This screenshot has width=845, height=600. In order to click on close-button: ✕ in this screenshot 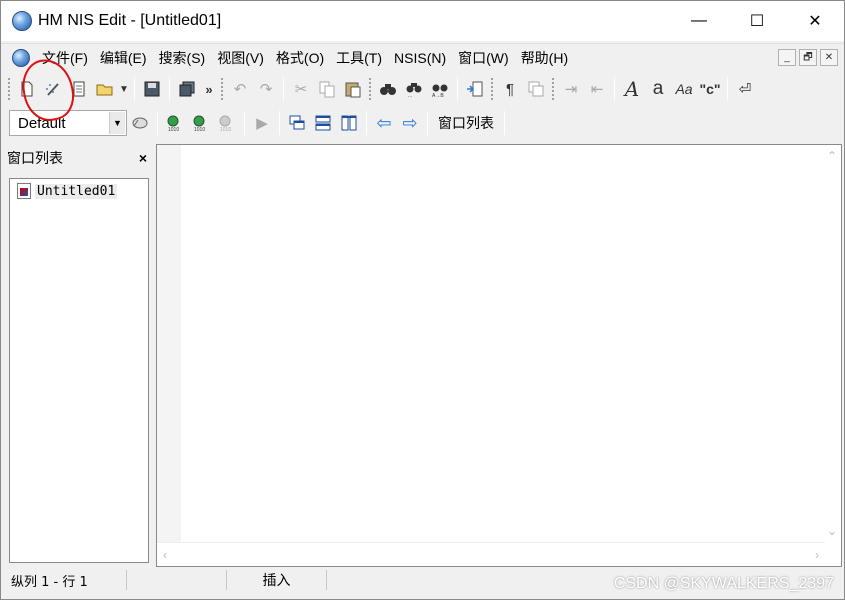, I will do `click(815, 21)`.